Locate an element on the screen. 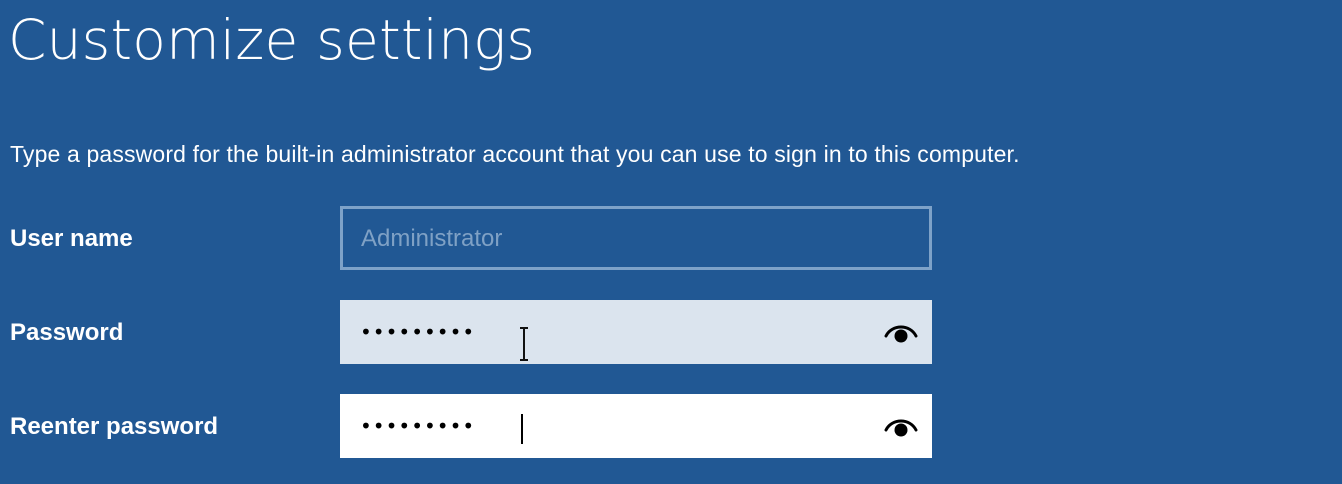 The width and height of the screenshot is (1342, 484). reenter-password-label: Reenter password is located at coordinates (114, 426).